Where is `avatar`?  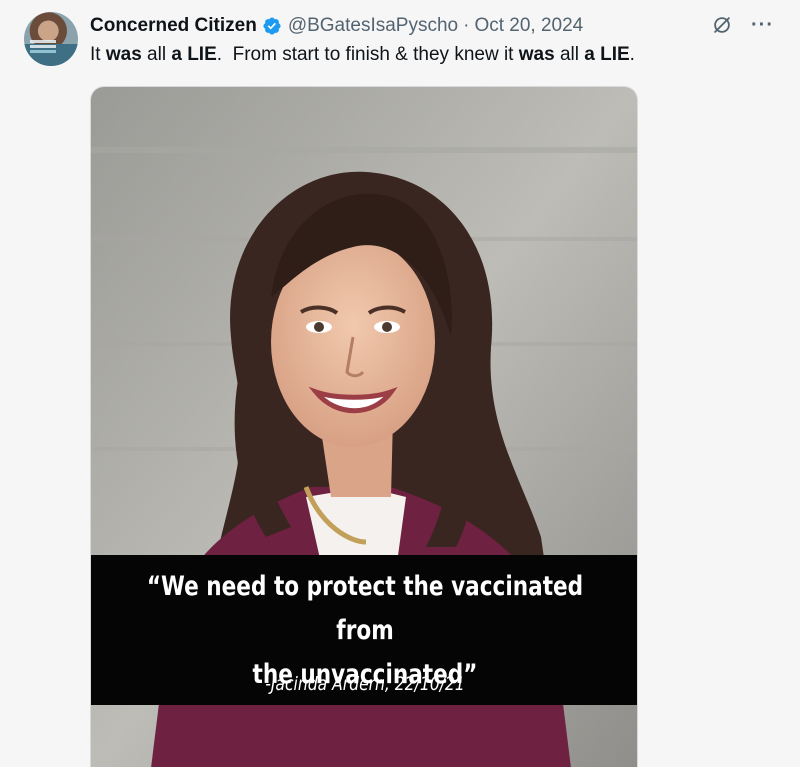
avatar is located at coordinates (51, 39).